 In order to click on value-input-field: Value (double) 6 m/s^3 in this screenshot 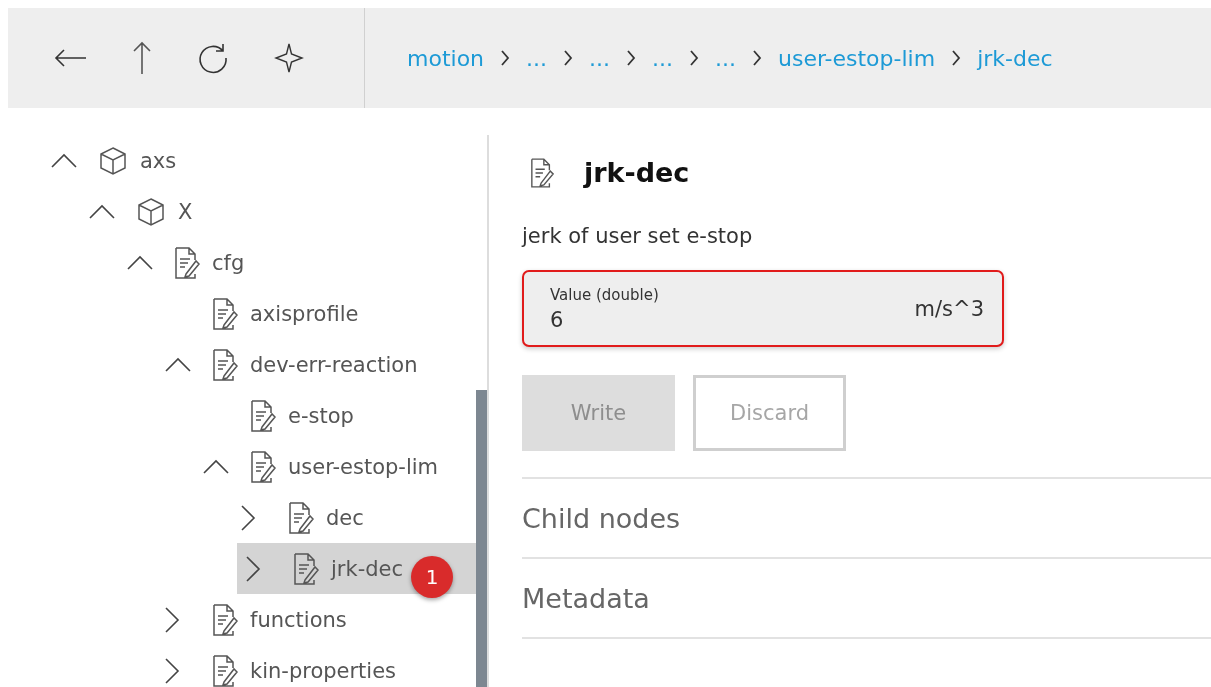, I will do `click(763, 308)`.